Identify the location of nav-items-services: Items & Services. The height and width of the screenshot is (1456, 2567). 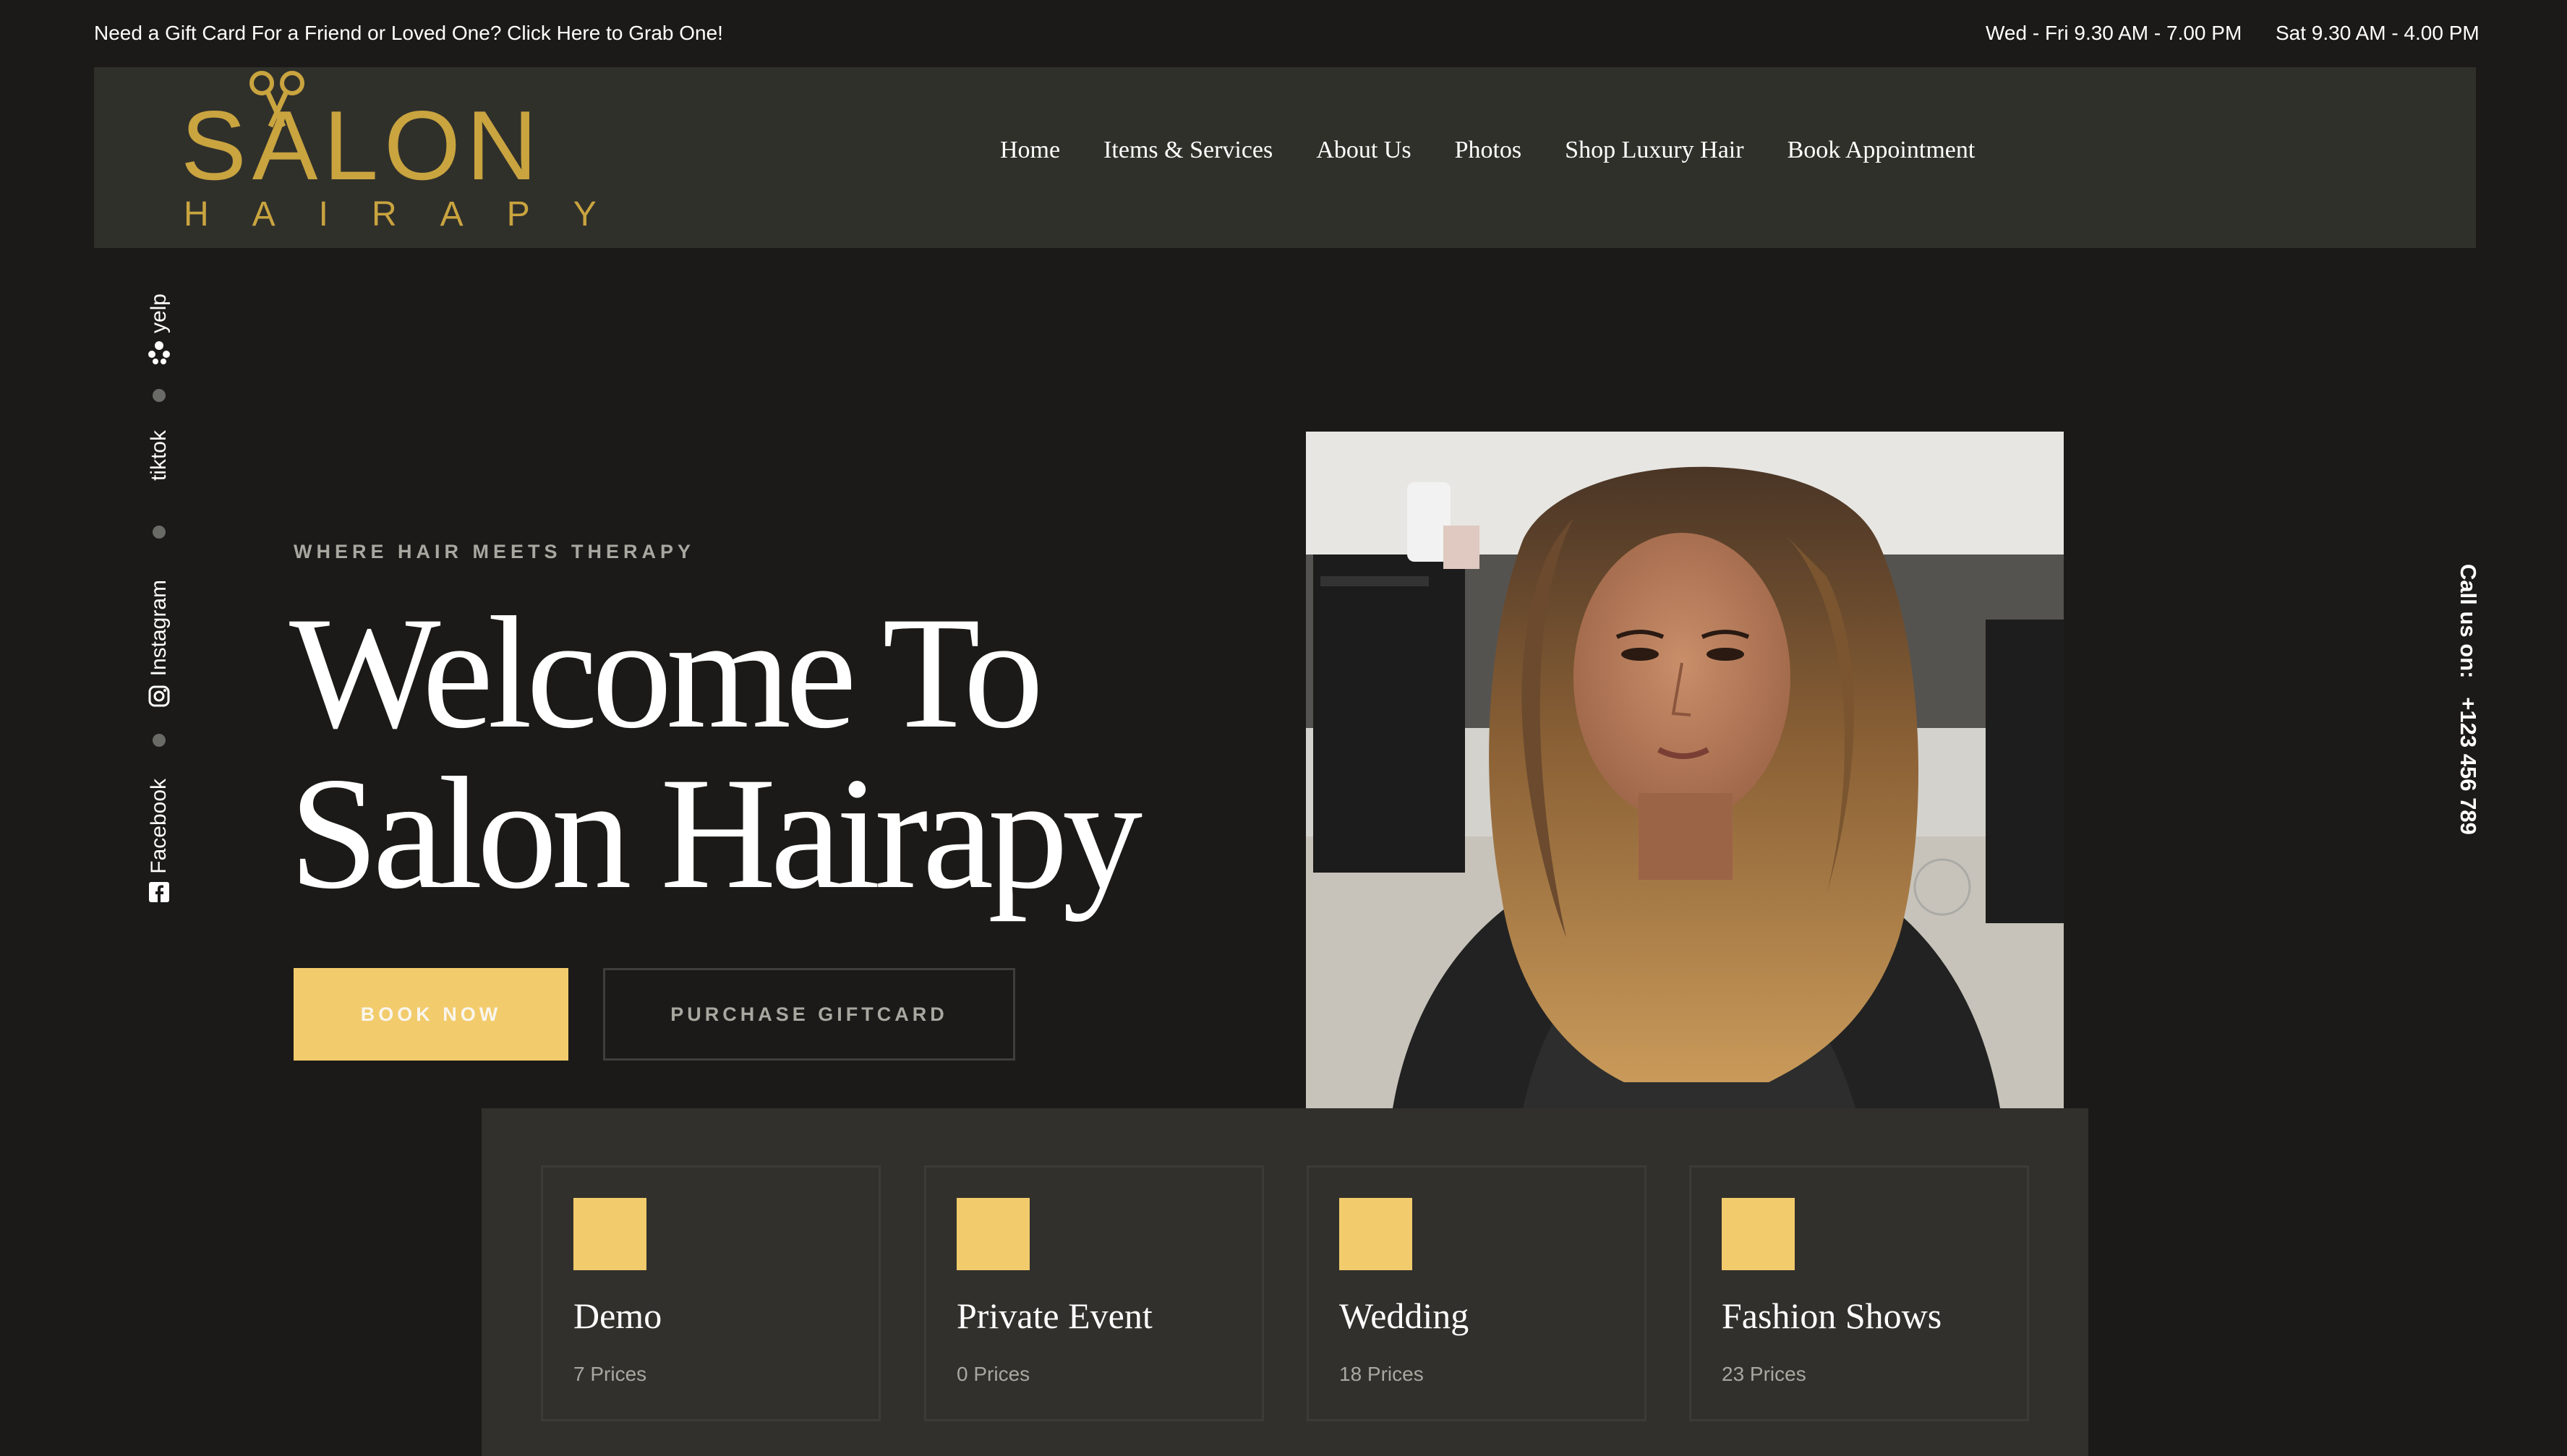
(1188, 150).